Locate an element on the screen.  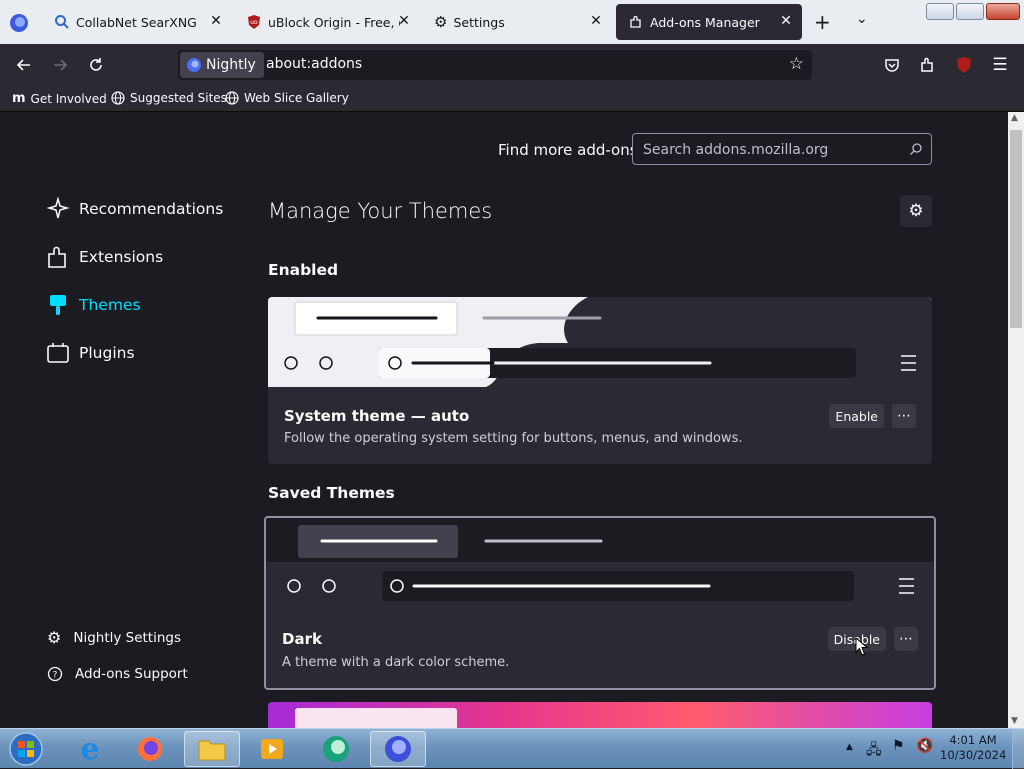
nightly-settings-link: ⚙ Nightly Settings is located at coordinates (114, 637).